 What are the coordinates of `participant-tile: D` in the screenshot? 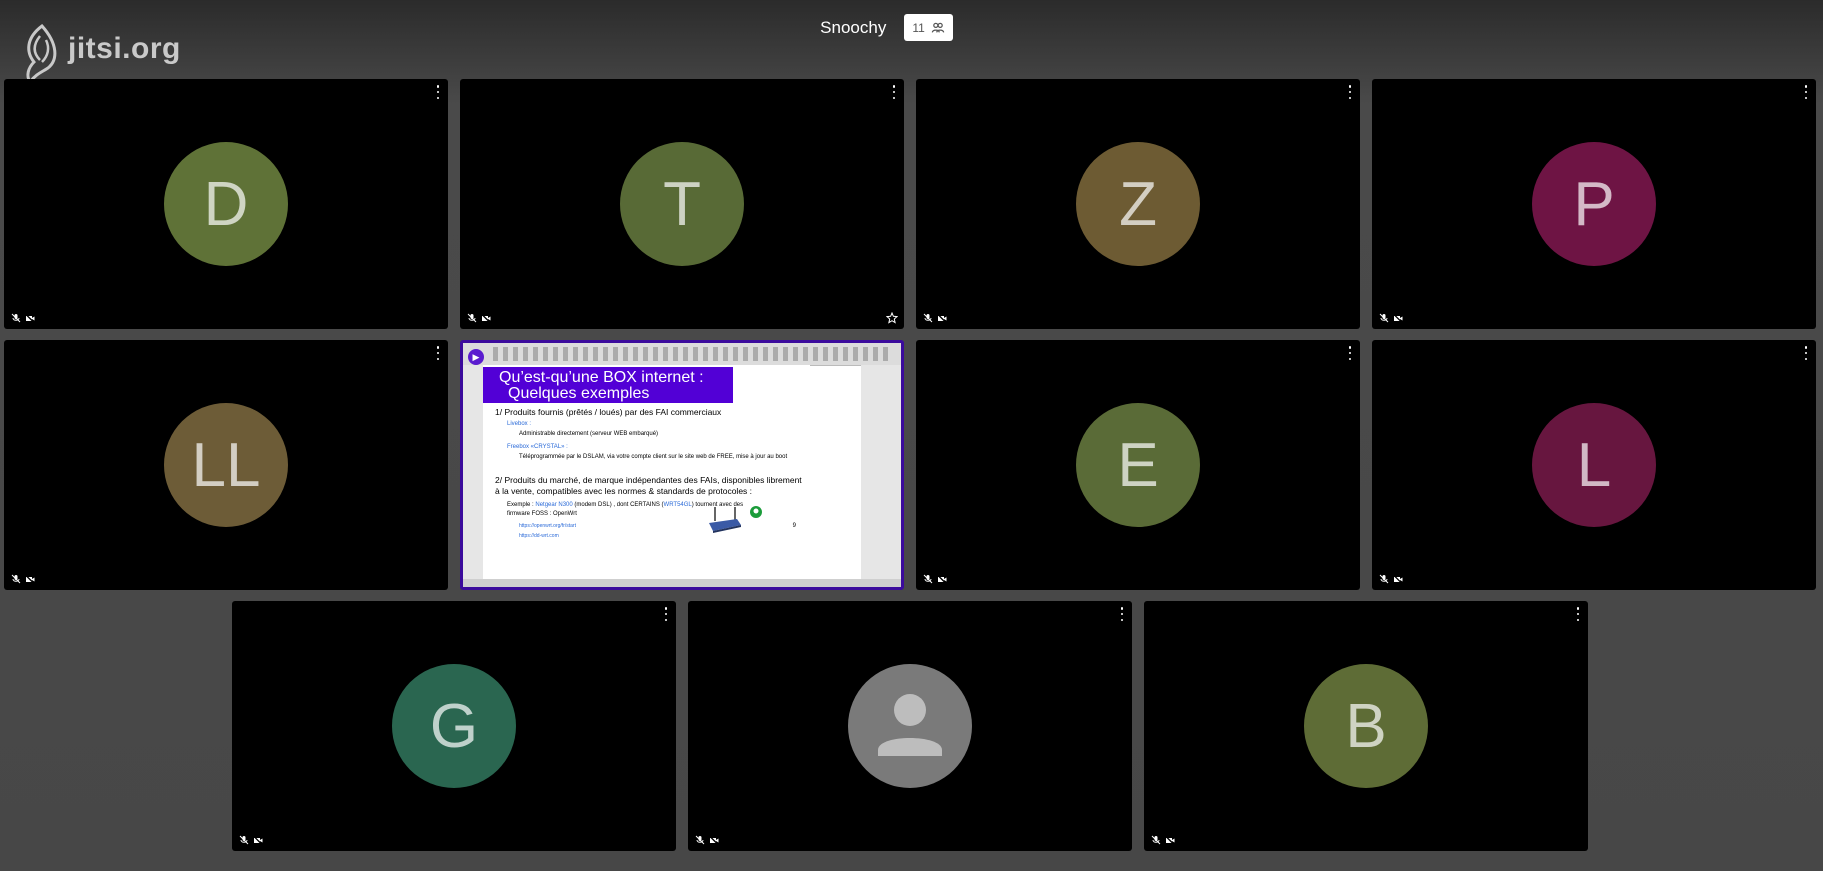 It's located at (226, 204).